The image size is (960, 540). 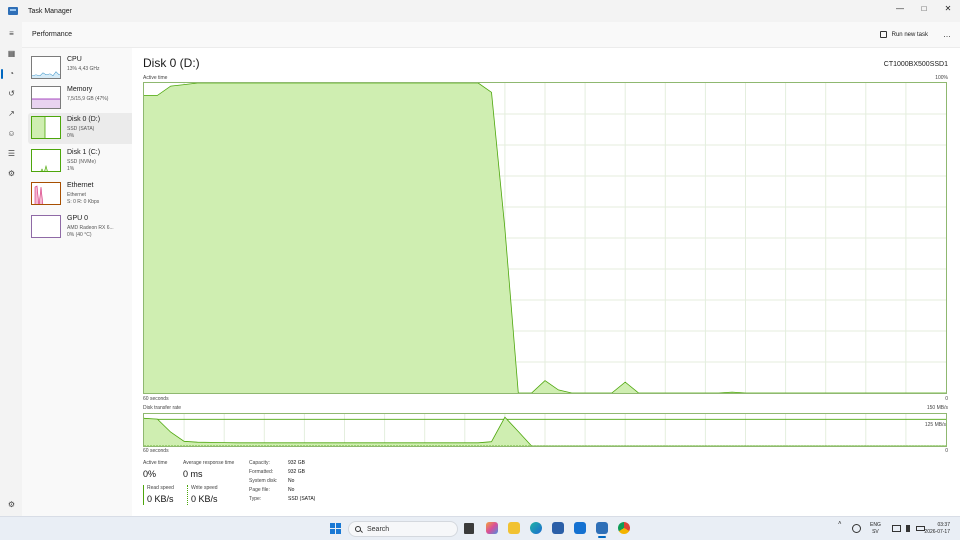 What do you see at coordinates (46, 193) in the screenshot?
I see `ethernet-thumbnail` at bounding box center [46, 193].